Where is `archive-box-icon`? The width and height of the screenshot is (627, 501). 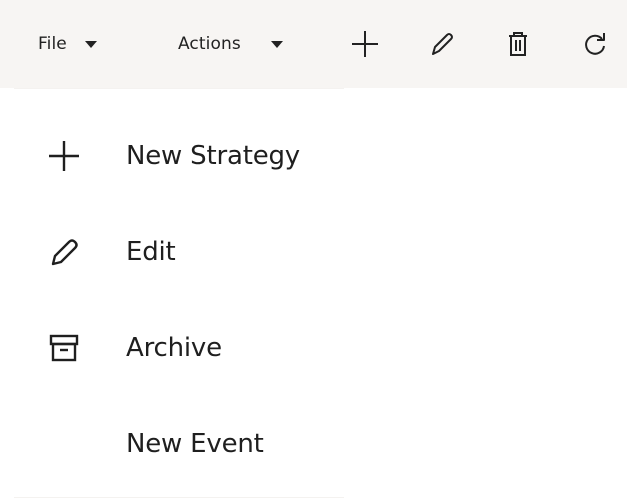 archive-box-icon is located at coordinates (64, 348).